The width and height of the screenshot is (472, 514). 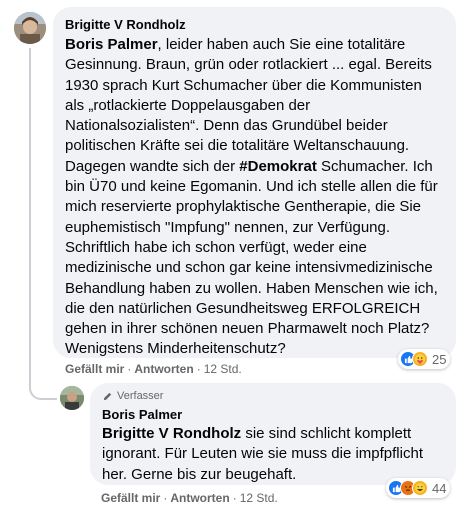 I want to click on comment-author: Brigitte V Rondholz, so click(x=254, y=25).